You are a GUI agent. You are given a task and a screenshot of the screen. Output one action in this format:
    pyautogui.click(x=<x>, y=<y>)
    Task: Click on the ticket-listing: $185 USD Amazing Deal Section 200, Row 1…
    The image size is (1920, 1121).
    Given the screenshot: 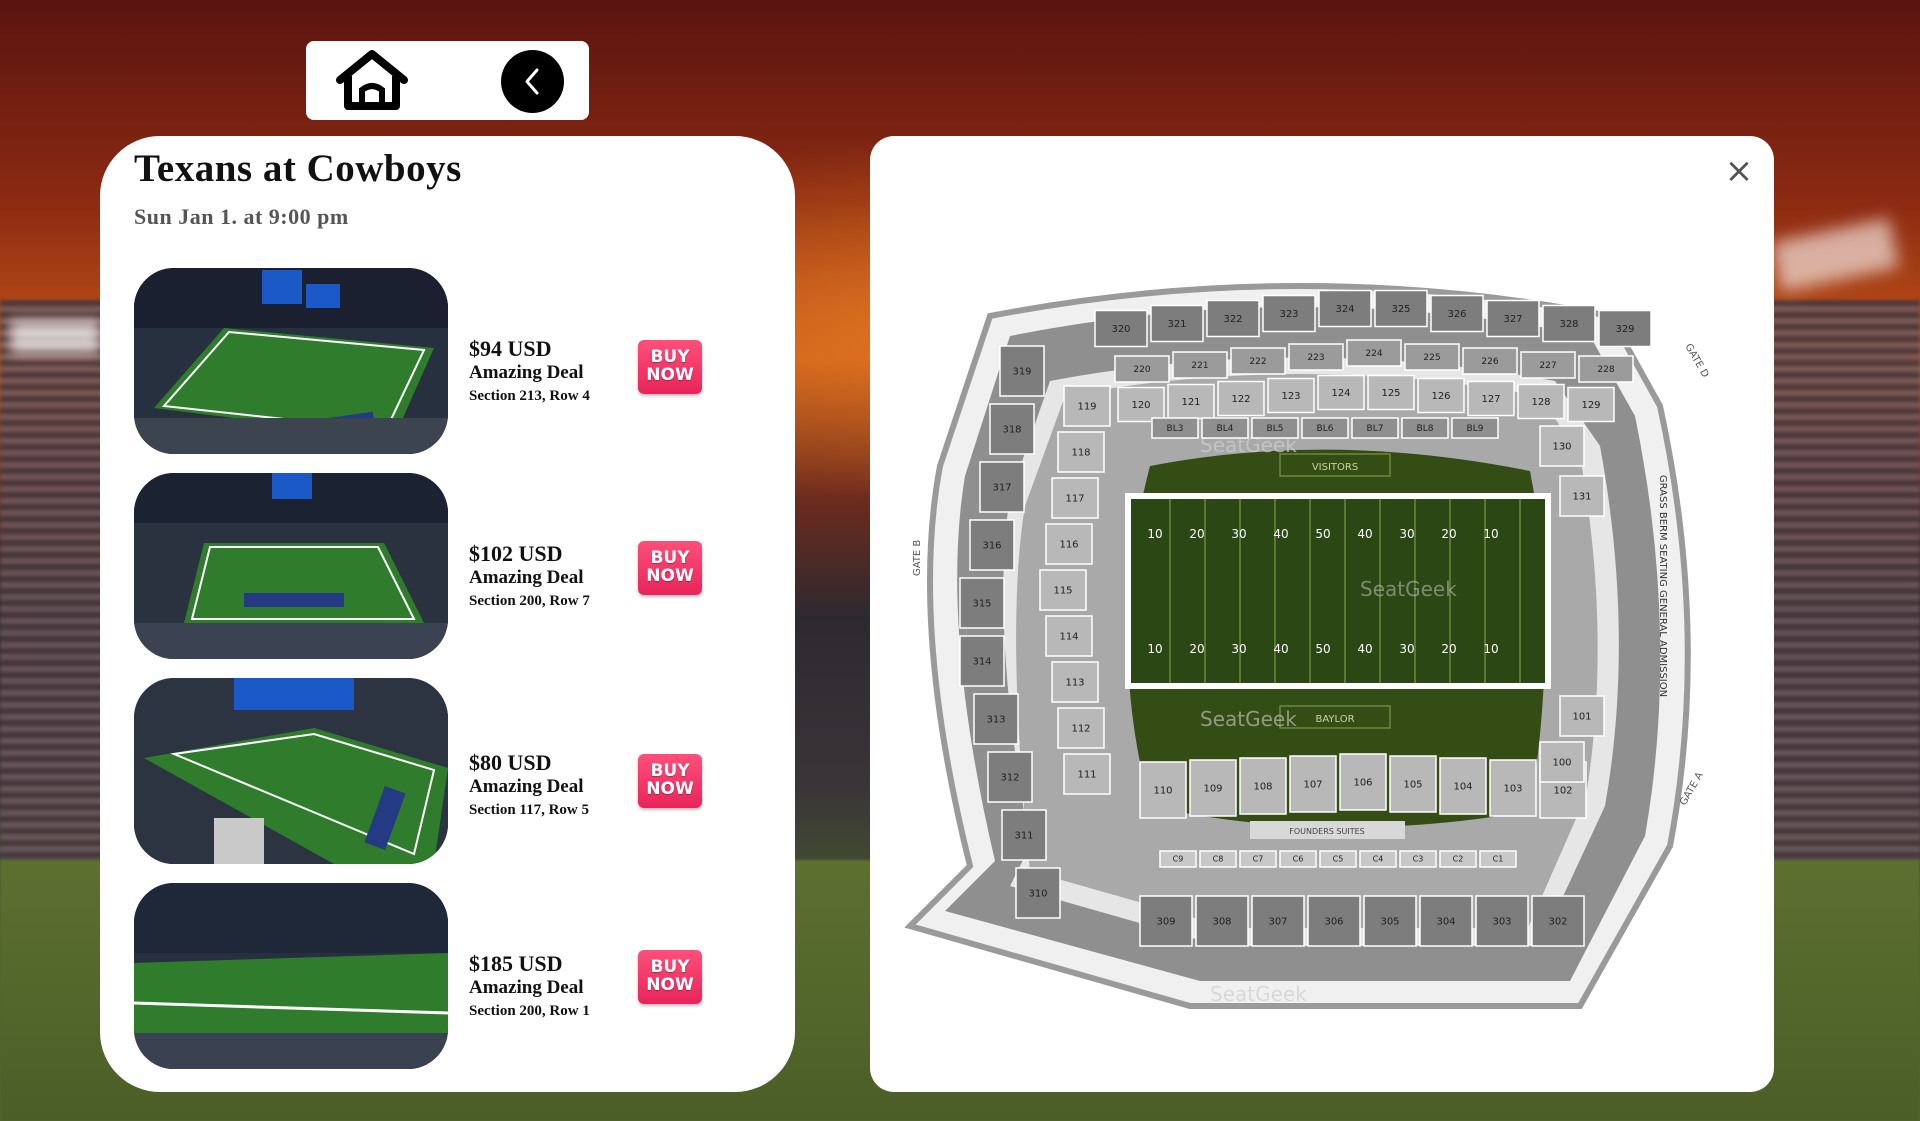 What is the action you would take?
    pyautogui.click(x=444, y=976)
    